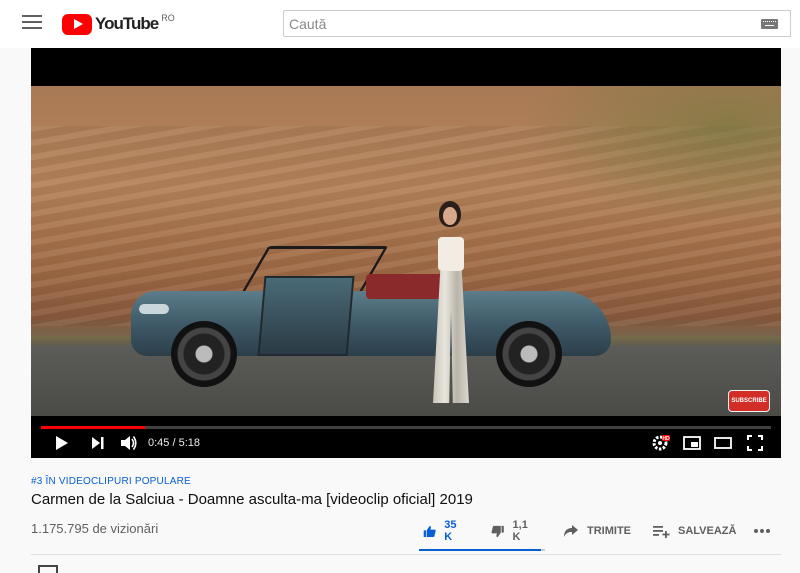  I want to click on like-ratio-fill, so click(480, 550).